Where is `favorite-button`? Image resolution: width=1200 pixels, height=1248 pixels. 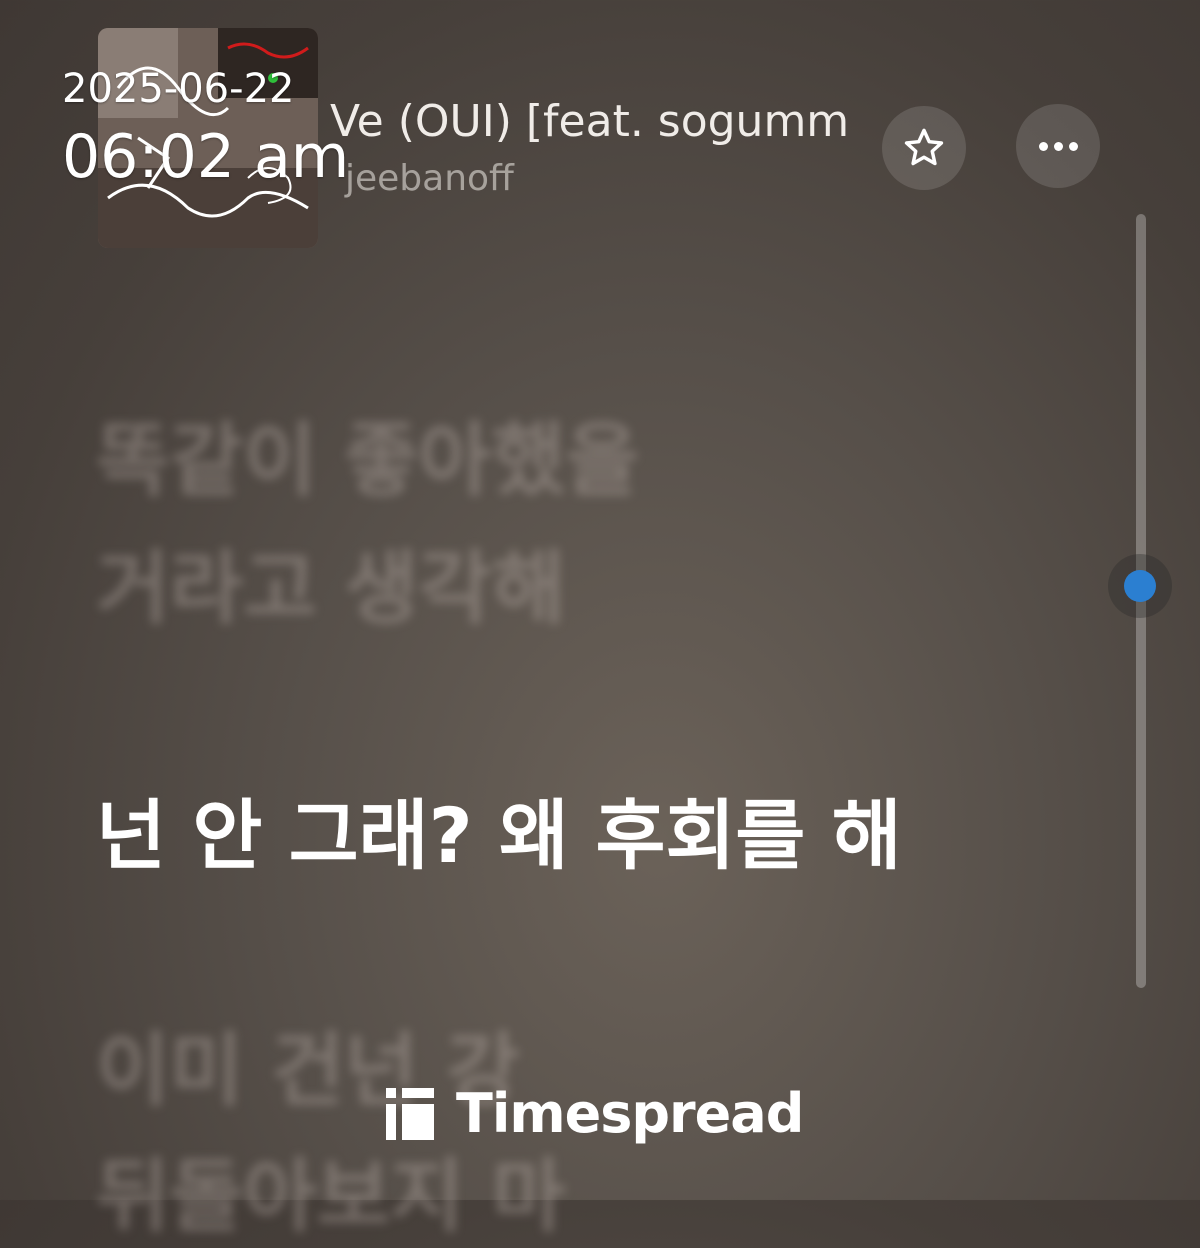 favorite-button is located at coordinates (924, 148).